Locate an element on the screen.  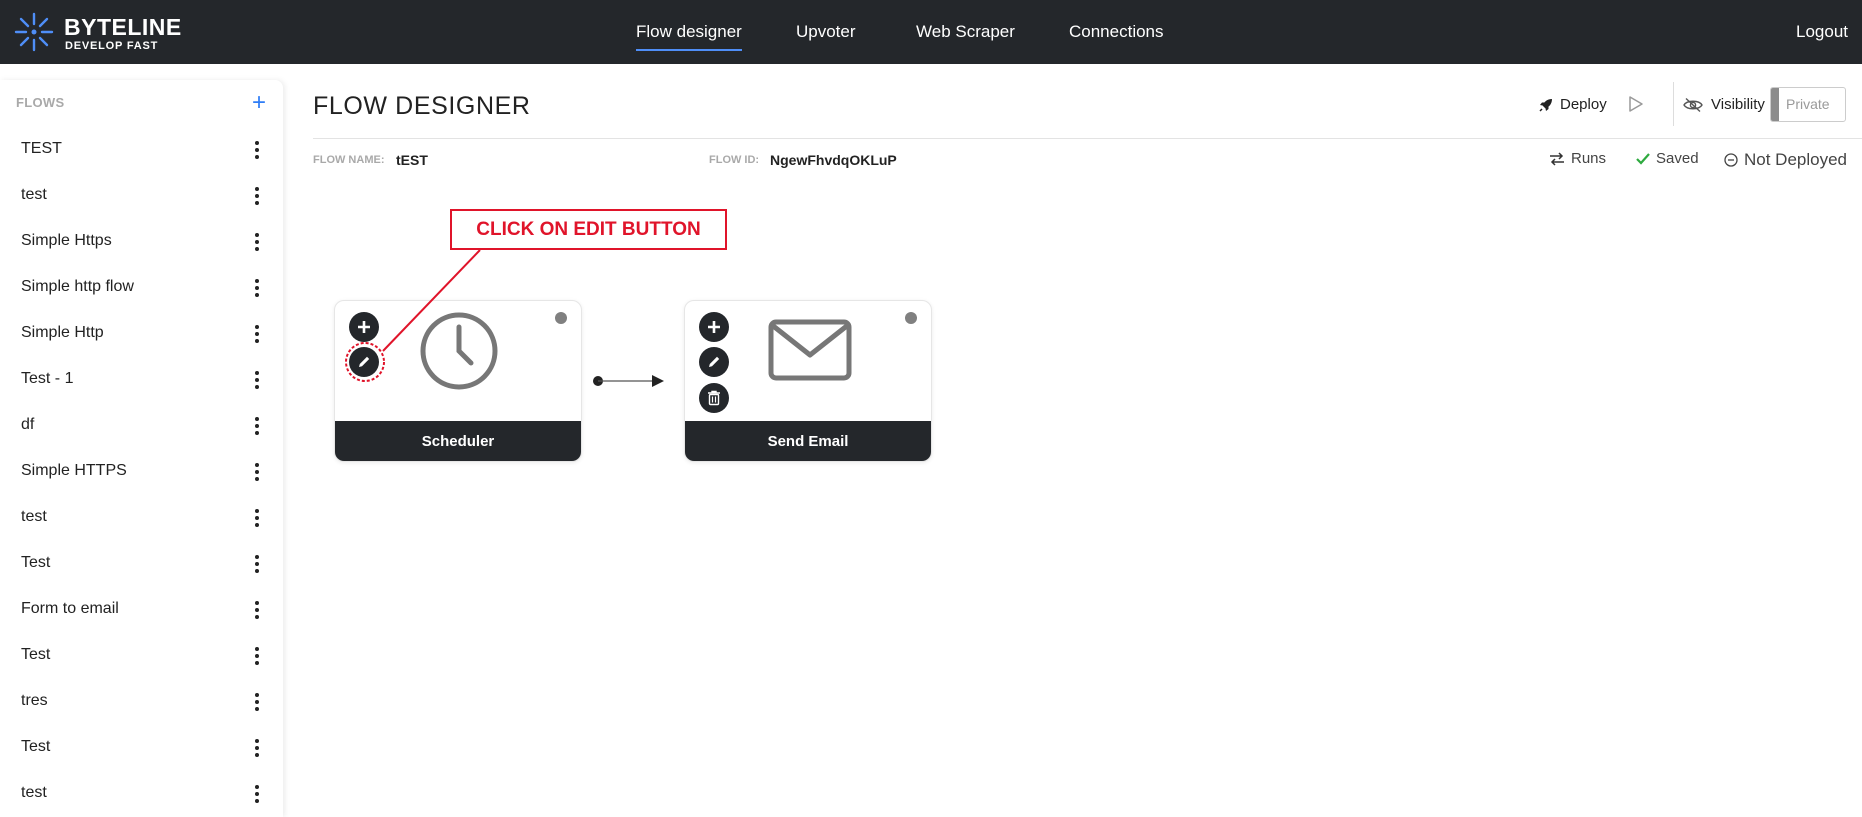
sidebar-title: FLOWS is located at coordinates (40, 102).